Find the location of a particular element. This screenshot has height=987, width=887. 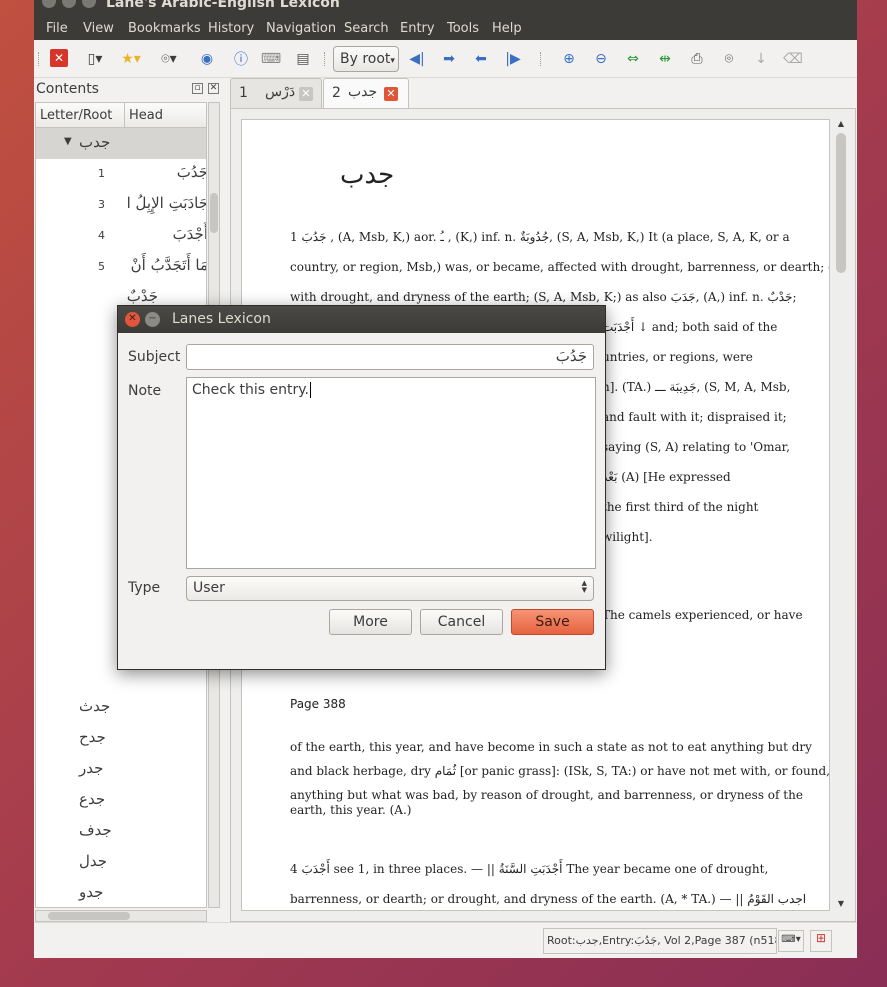

entry-number: 4 is located at coordinates (101, 235).